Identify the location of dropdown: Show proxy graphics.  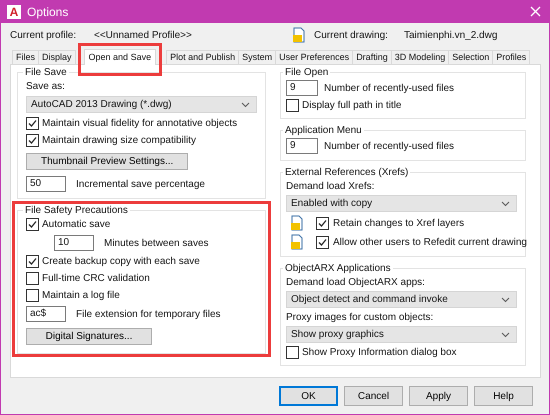
(401, 334).